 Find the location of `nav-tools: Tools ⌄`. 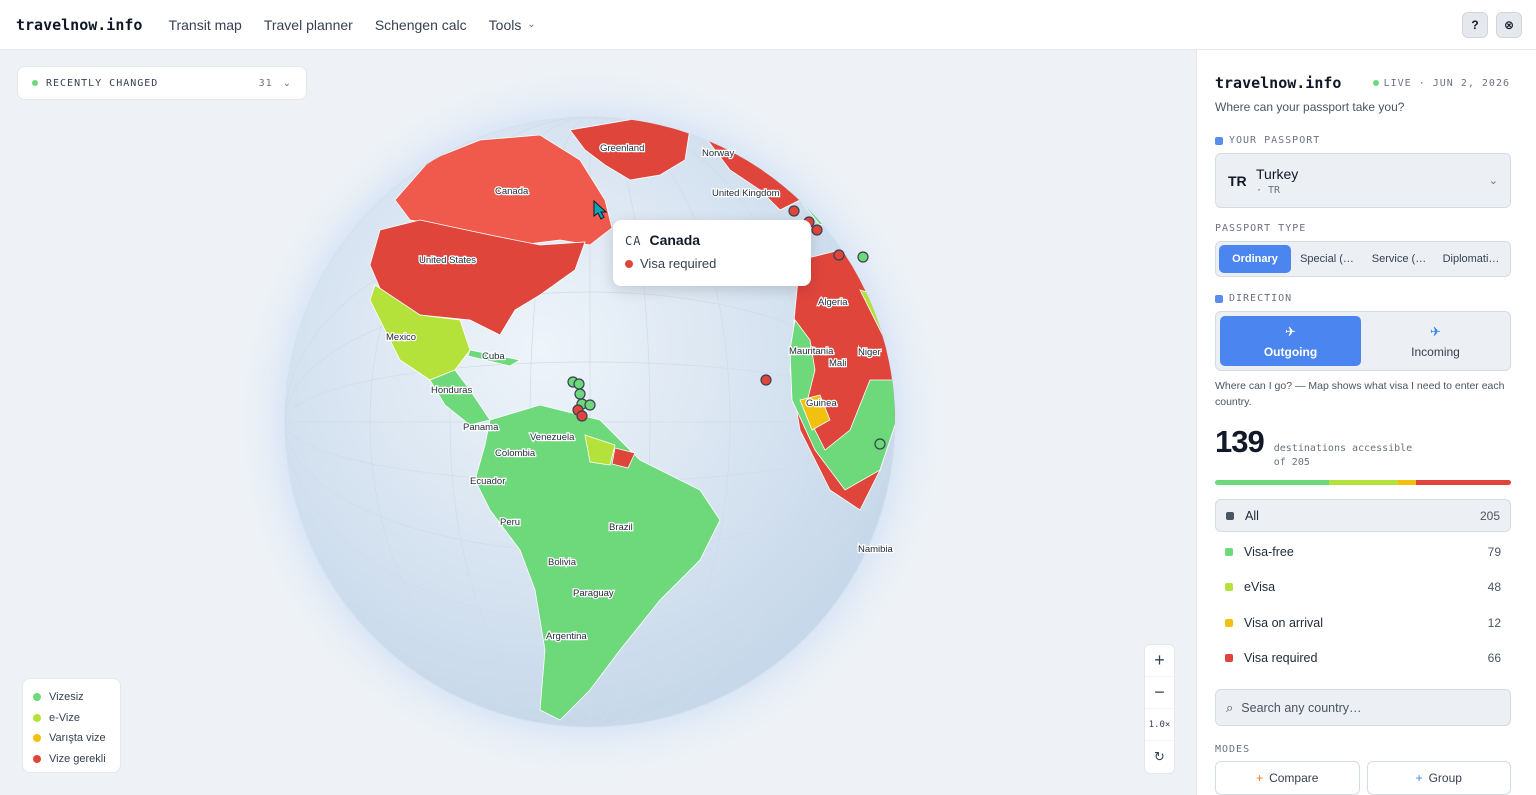

nav-tools: Tools ⌄ is located at coordinates (512, 25).